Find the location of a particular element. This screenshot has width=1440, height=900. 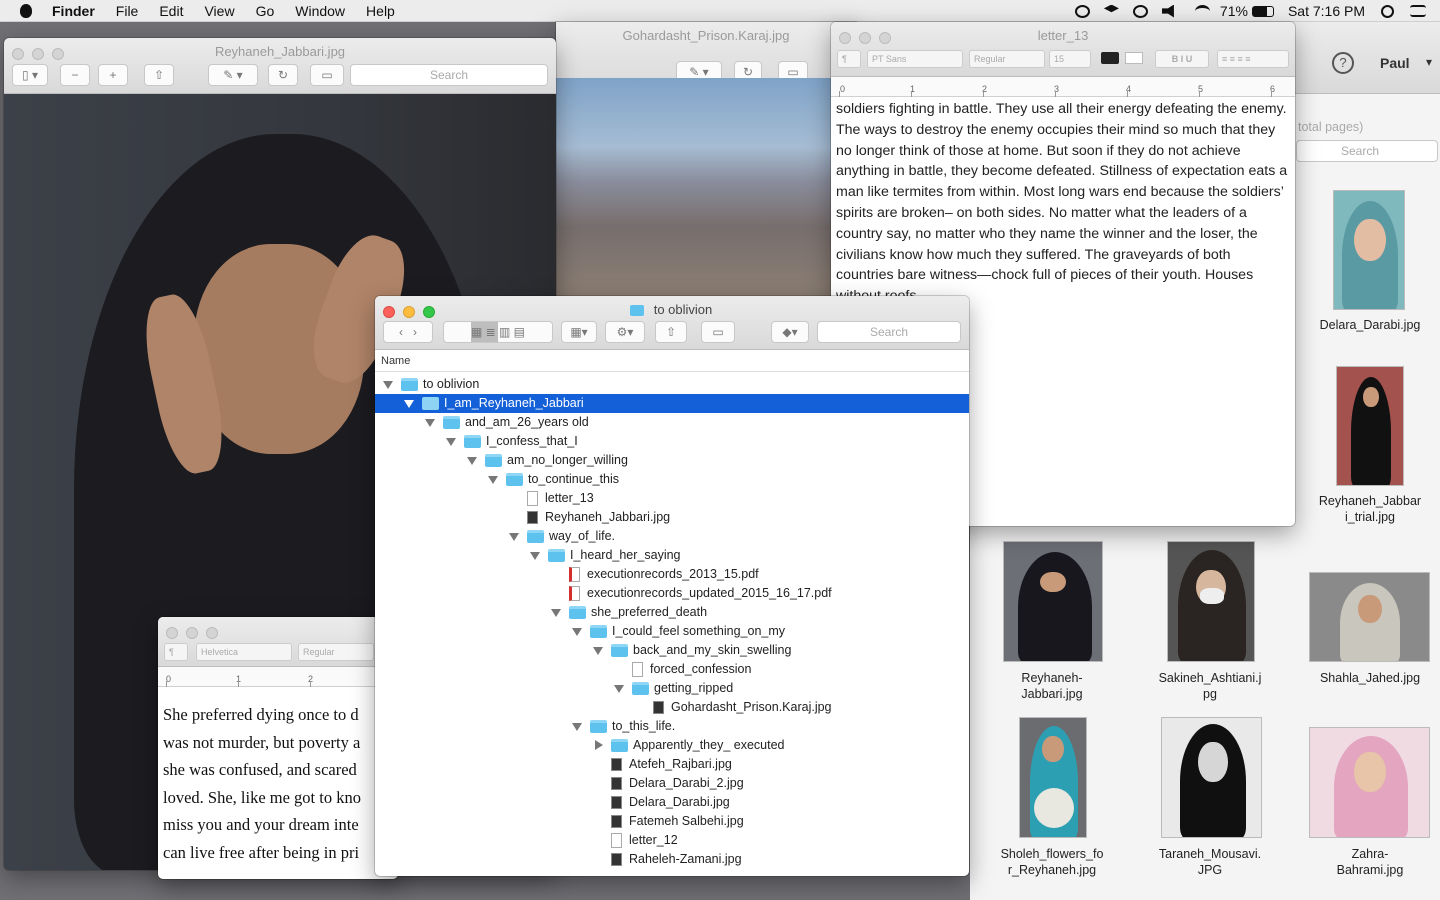

menu-view: View is located at coordinates (219, 11).